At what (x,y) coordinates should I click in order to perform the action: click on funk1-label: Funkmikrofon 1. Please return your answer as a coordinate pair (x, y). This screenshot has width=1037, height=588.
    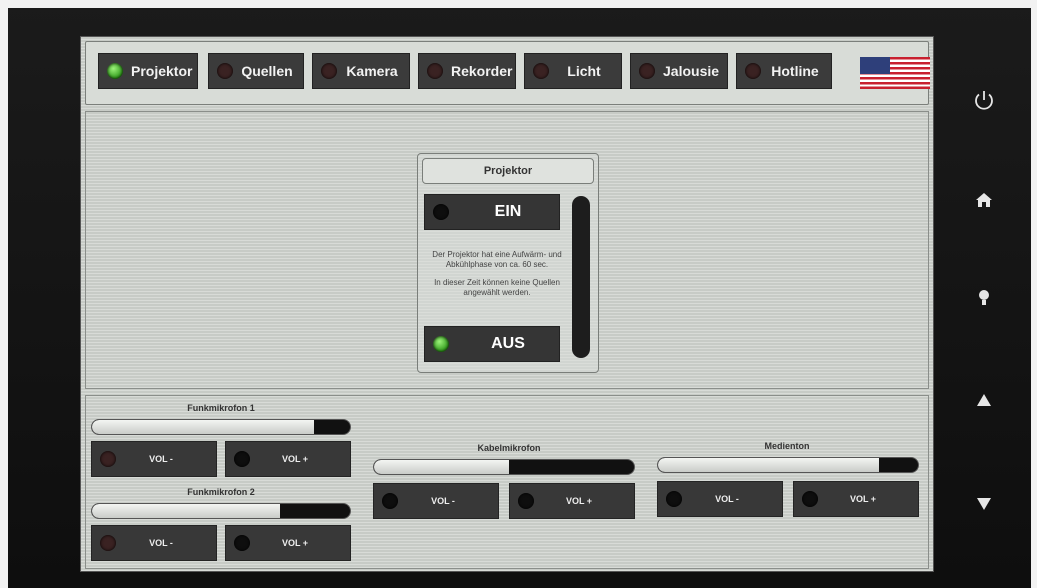
    Looking at the image, I should click on (221, 408).